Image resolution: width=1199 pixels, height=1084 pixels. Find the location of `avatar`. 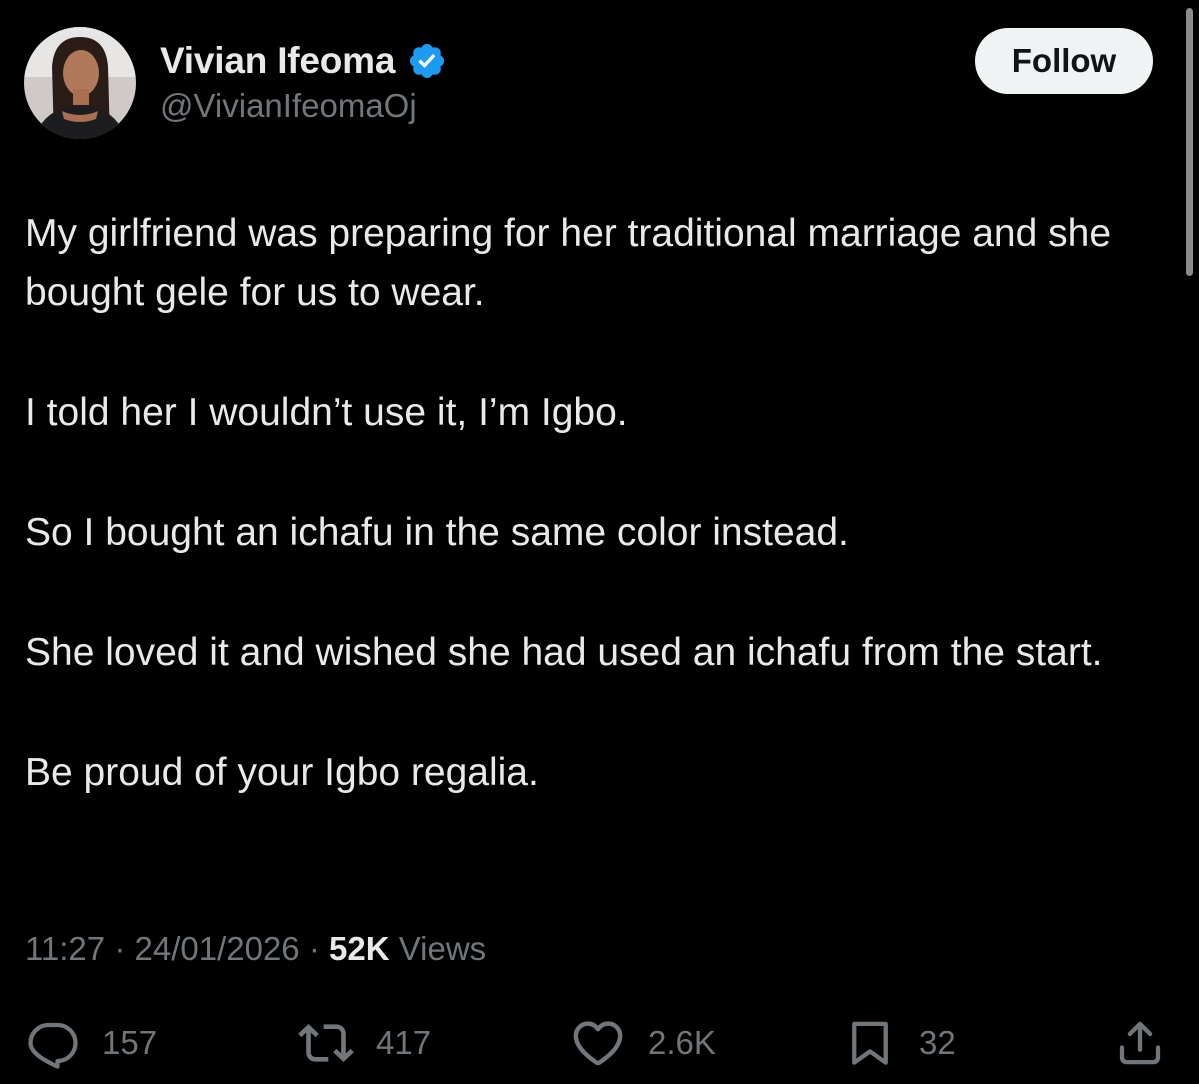

avatar is located at coordinates (80, 83).